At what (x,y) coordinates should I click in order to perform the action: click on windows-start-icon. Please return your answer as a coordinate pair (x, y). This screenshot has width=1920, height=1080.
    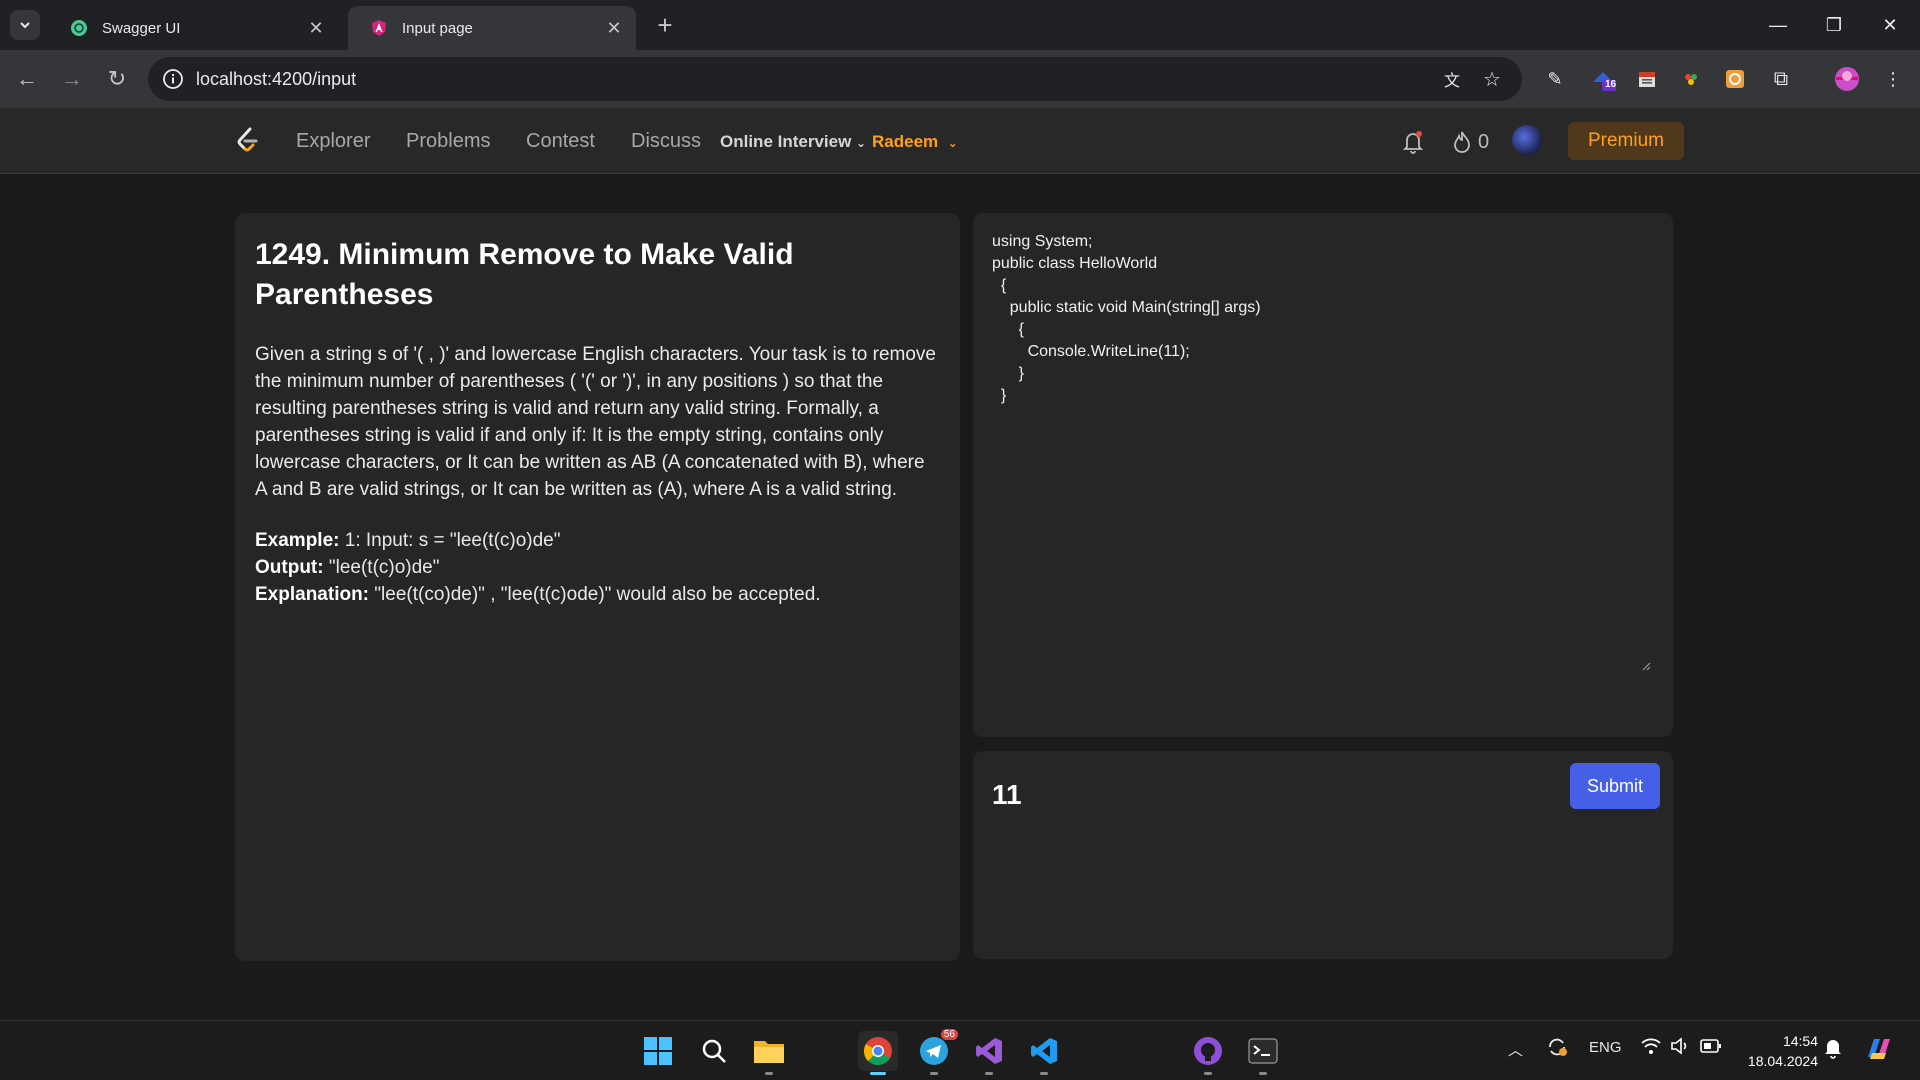
    Looking at the image, I should click on (658, 1051).